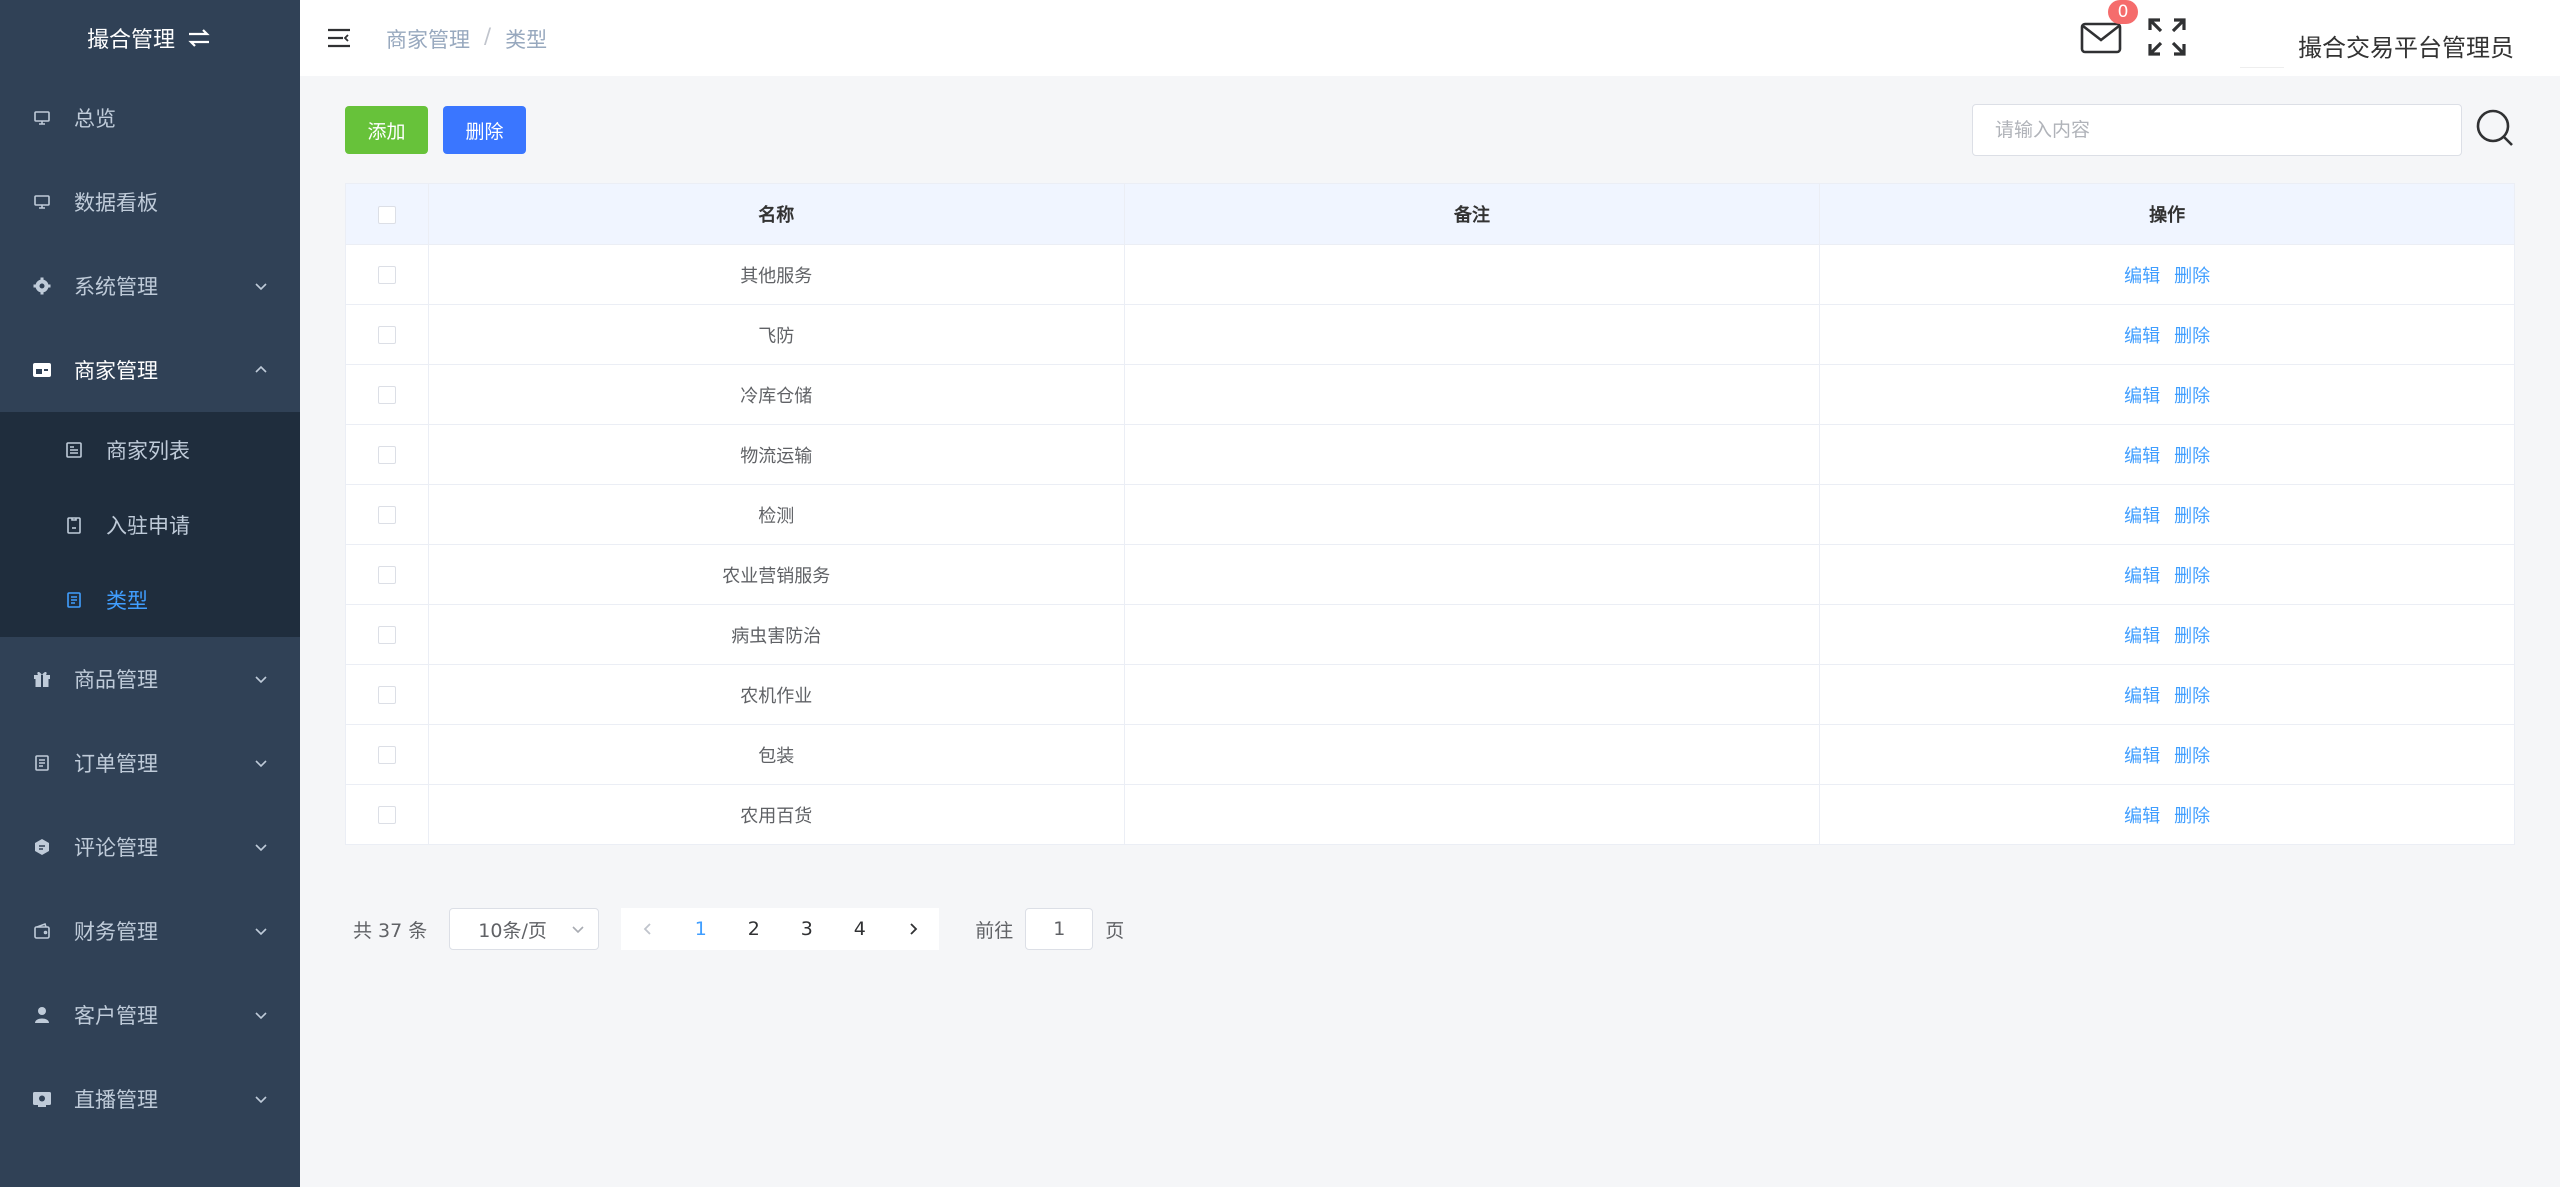 The height and width of the screenshot is (1187, 2560). What do you see at coordinates (1430, 394) in the screenshot?
I see `table-row: 冷库仓储 编辑 删除` at bounding box center [1430, 394].